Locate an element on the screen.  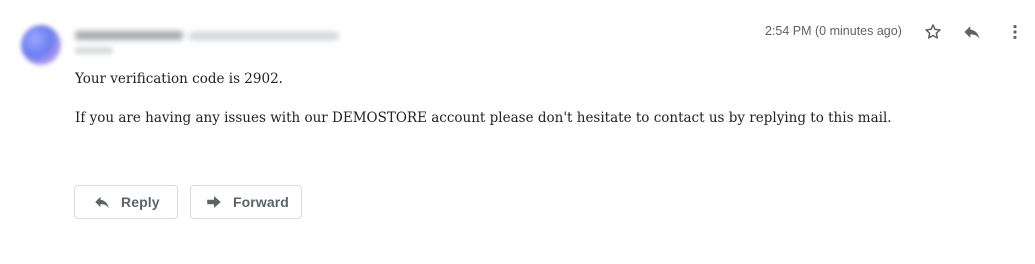
forward-button: Forward is located at coordinates (246, 202).